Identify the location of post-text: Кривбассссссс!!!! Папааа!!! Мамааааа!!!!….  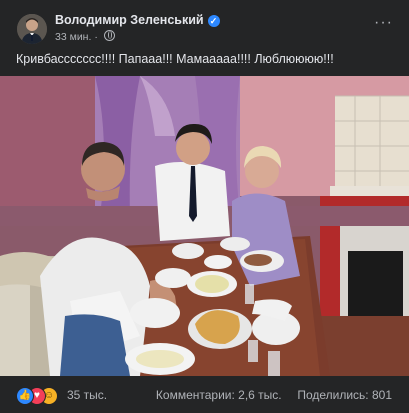
(175, 59).